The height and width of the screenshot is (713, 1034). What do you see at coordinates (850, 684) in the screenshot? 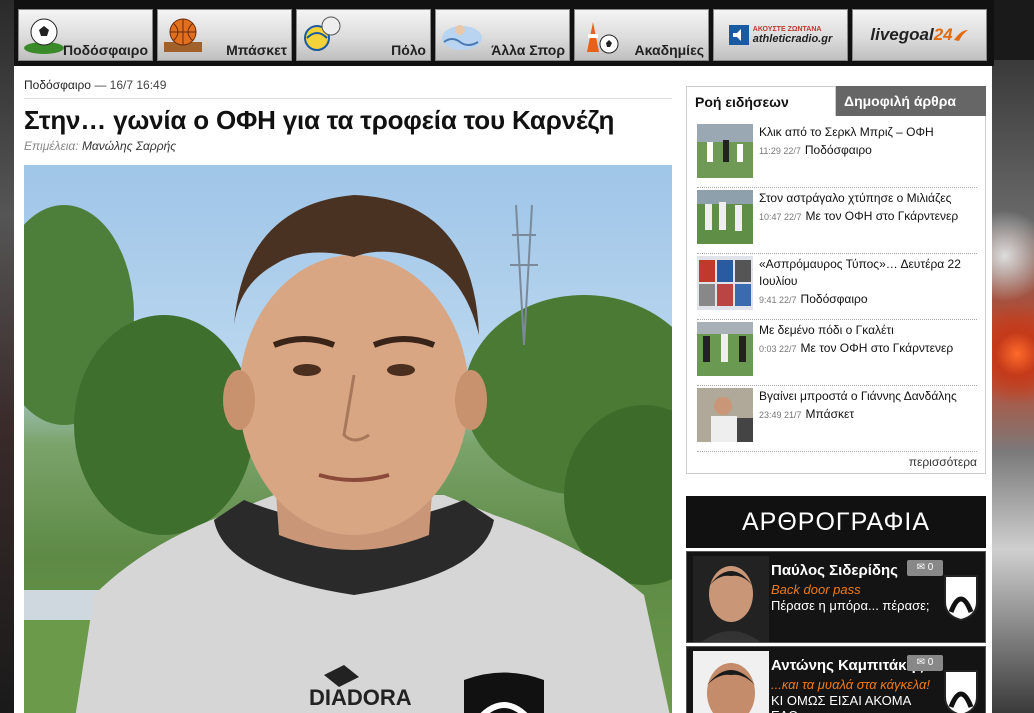
I see `author-column: ...και τα μυαλά στα κάγκελα!` at bounding box center [850, 684].